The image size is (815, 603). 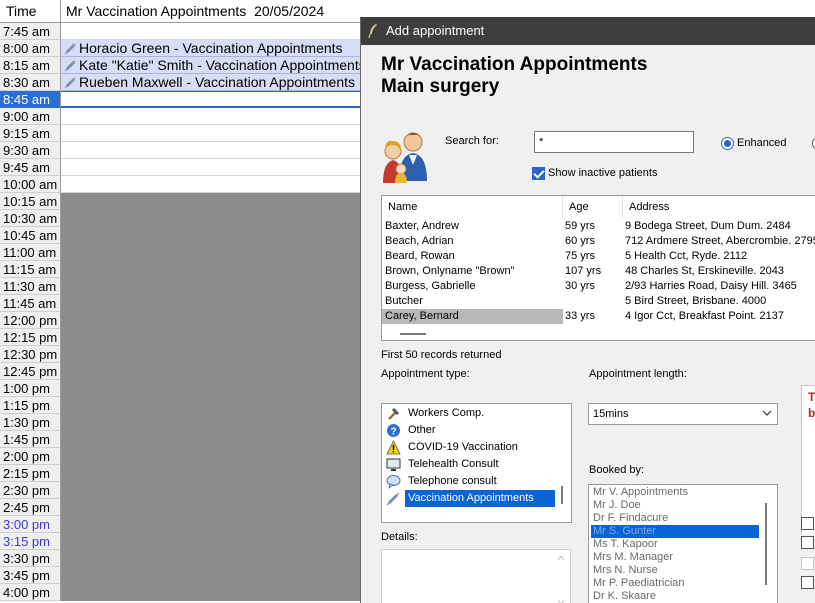 What do you see at coordinates (30, 184) in the screenshot?
I see `time-label: 10:00 am` at bounding box center [30, 184].